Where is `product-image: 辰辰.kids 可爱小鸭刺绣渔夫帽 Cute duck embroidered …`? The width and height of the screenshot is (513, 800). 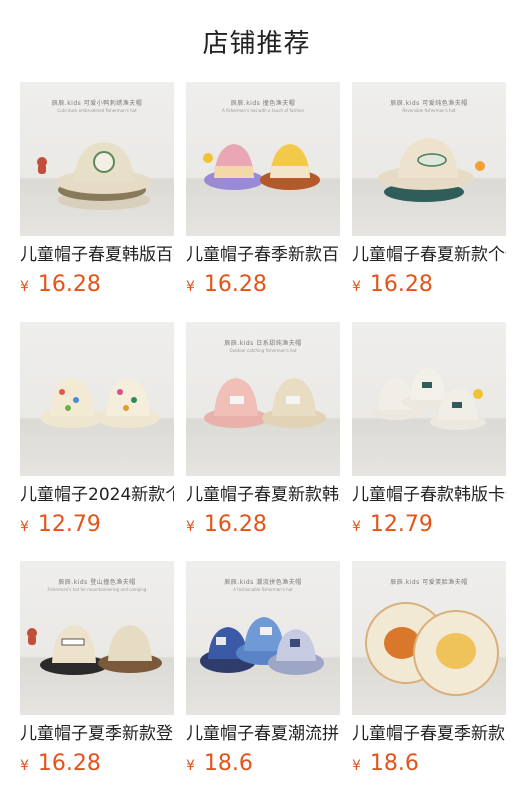
product-image: 辰辰.kids 可爱小鸭刺绣渔夫帽 Cute duck embroidered … is located at coordinates (97, 159).